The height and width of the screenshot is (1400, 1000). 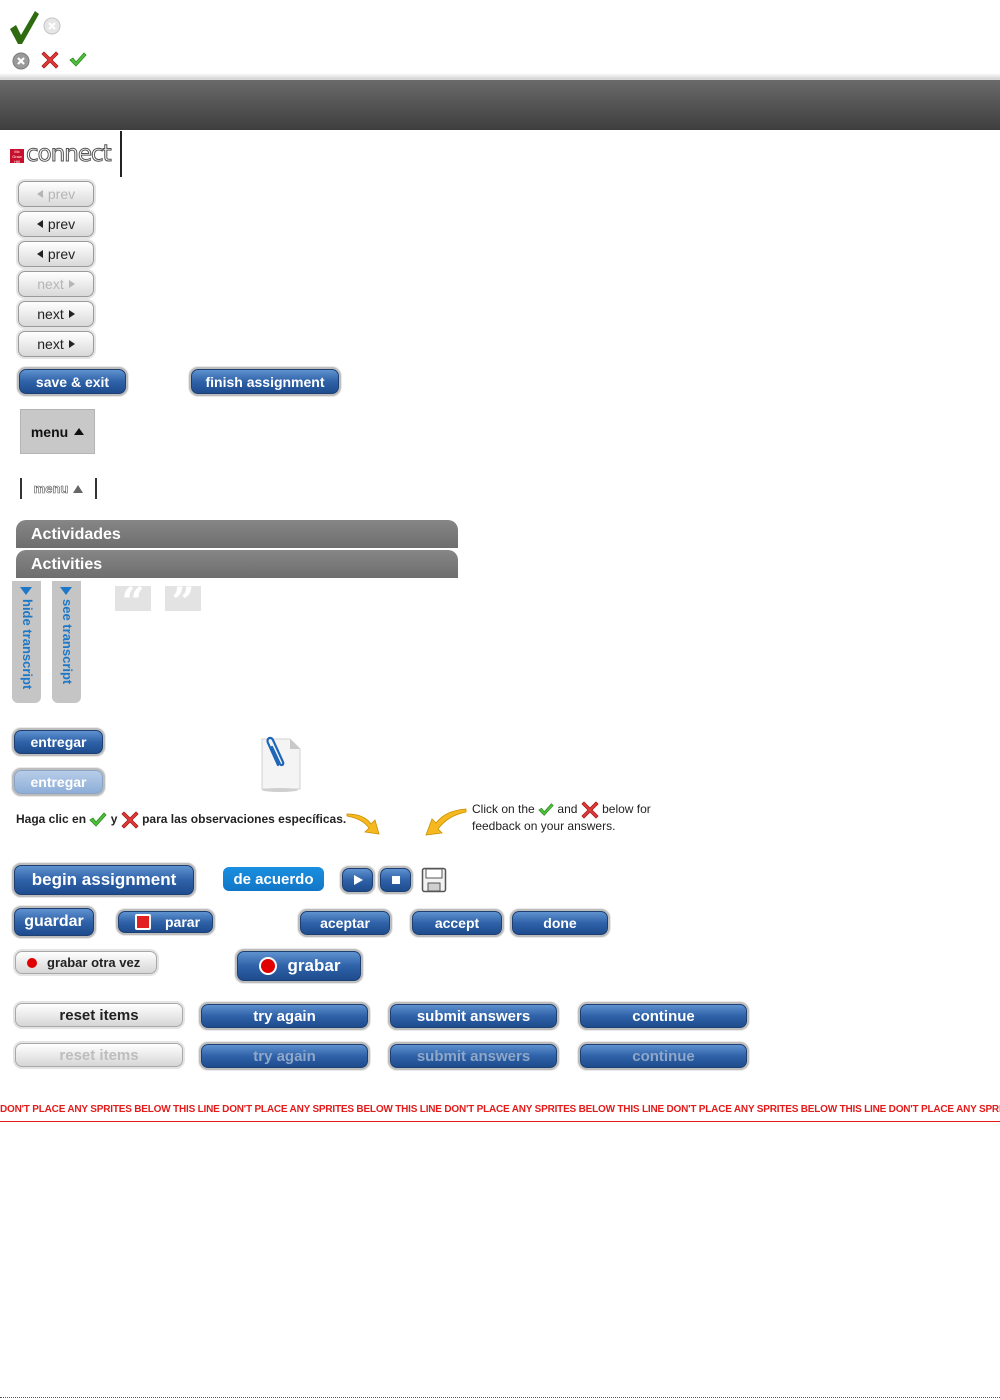 I want to click on header-bar, so click(x=500, y=104).